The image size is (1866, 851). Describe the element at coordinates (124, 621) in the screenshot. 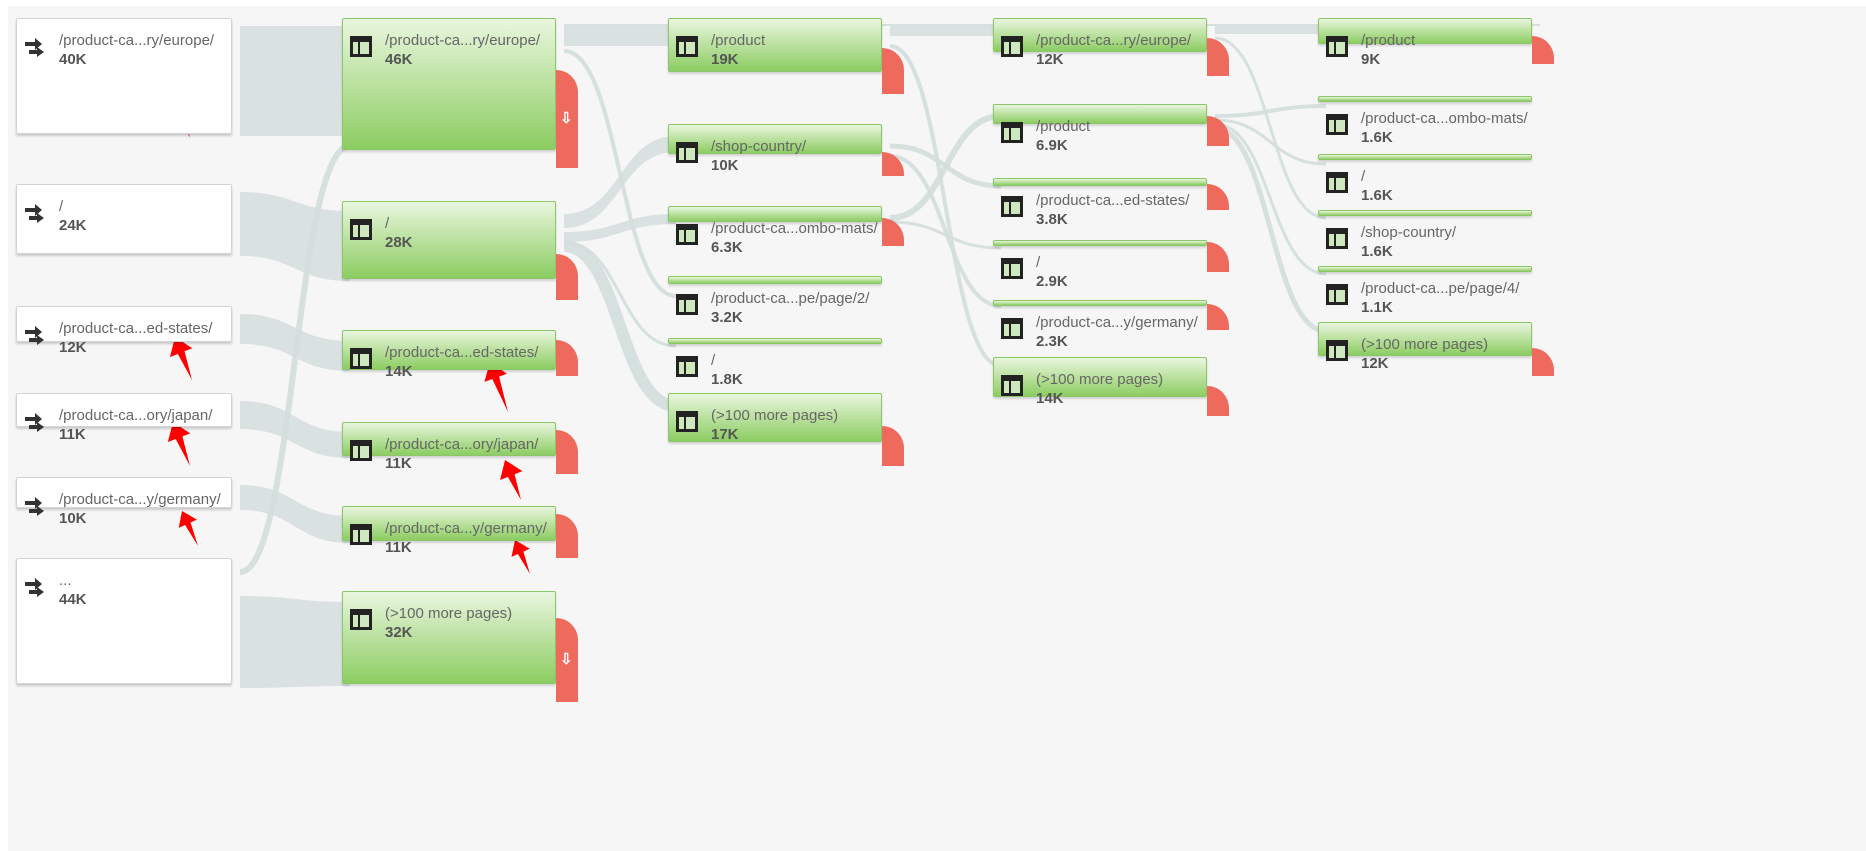

I see `step0-node-5: ... 44K` at that location.